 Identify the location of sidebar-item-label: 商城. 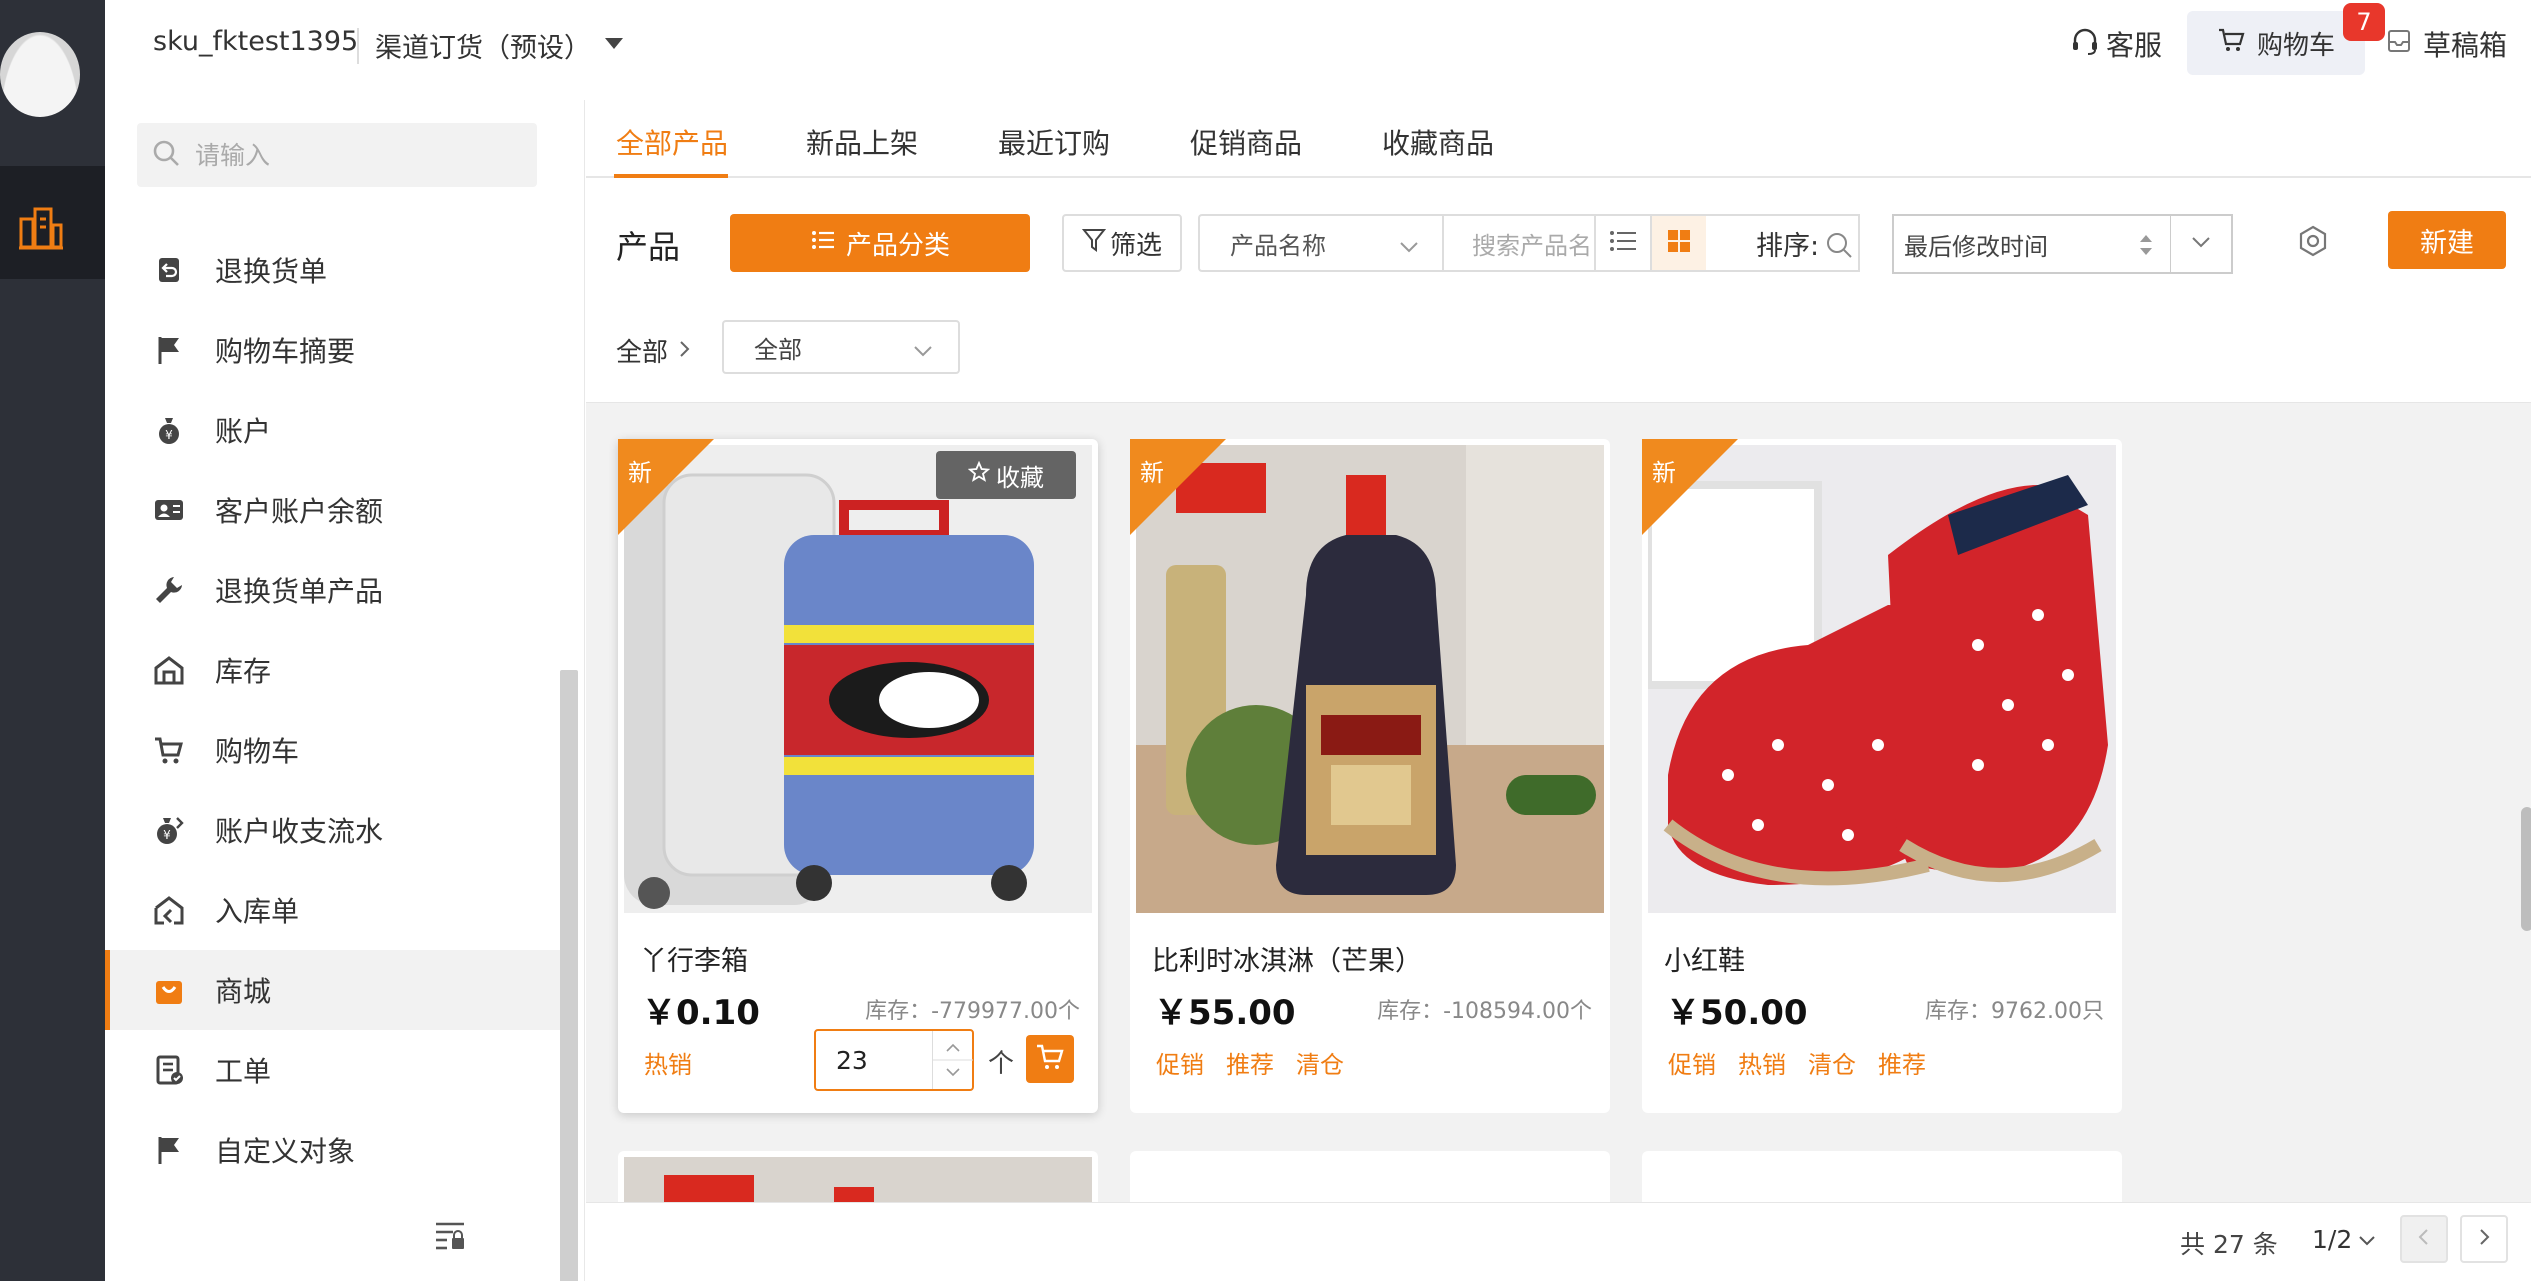
(243, 991).